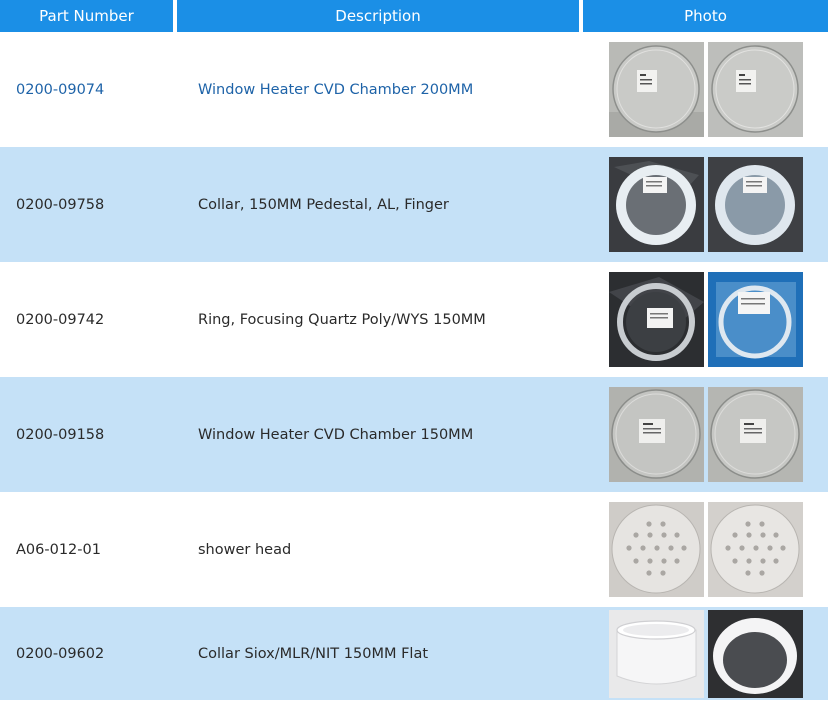 The width and height of the screenshot is (828, 701). Describe the element at coordinates (88, 90) in the screenshot. I see `part-number-link: 0200-09074` at that location.